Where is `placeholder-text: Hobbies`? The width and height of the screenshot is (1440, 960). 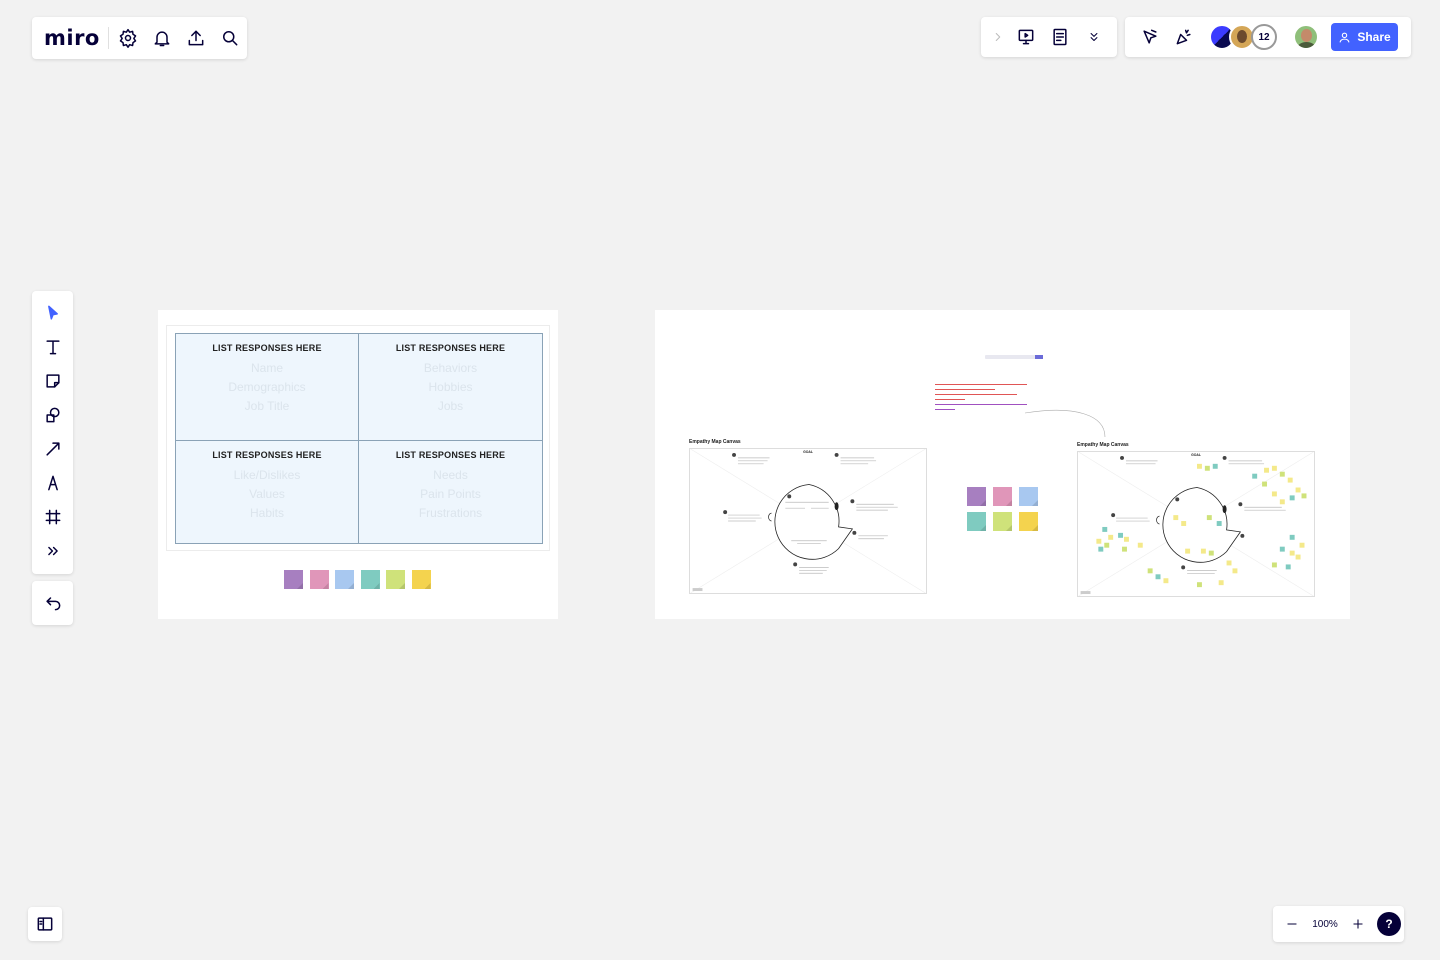
placeholder-text: Hobbies is located at coordinates (450, 387).